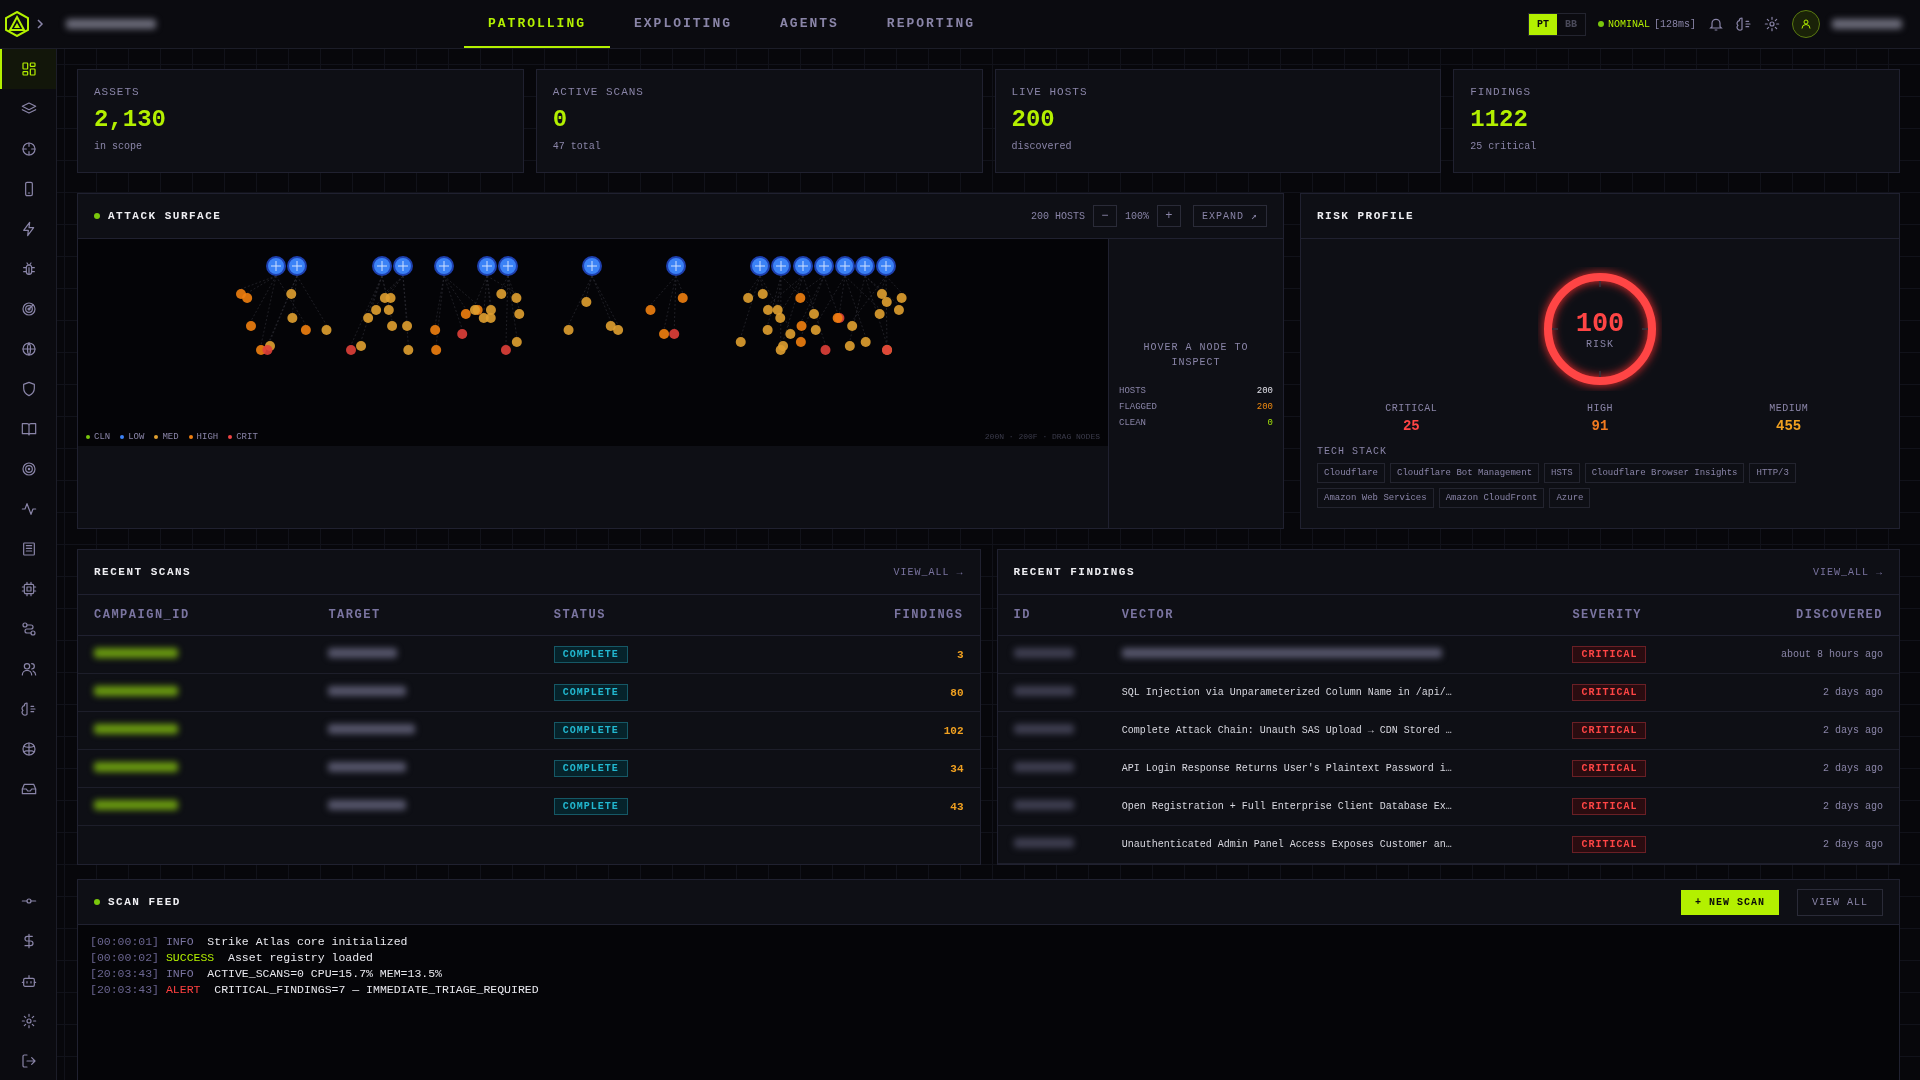 This screenshot has width=1920, height=1080. I want to click on severity-label: HIGH, so click(1600, 408).